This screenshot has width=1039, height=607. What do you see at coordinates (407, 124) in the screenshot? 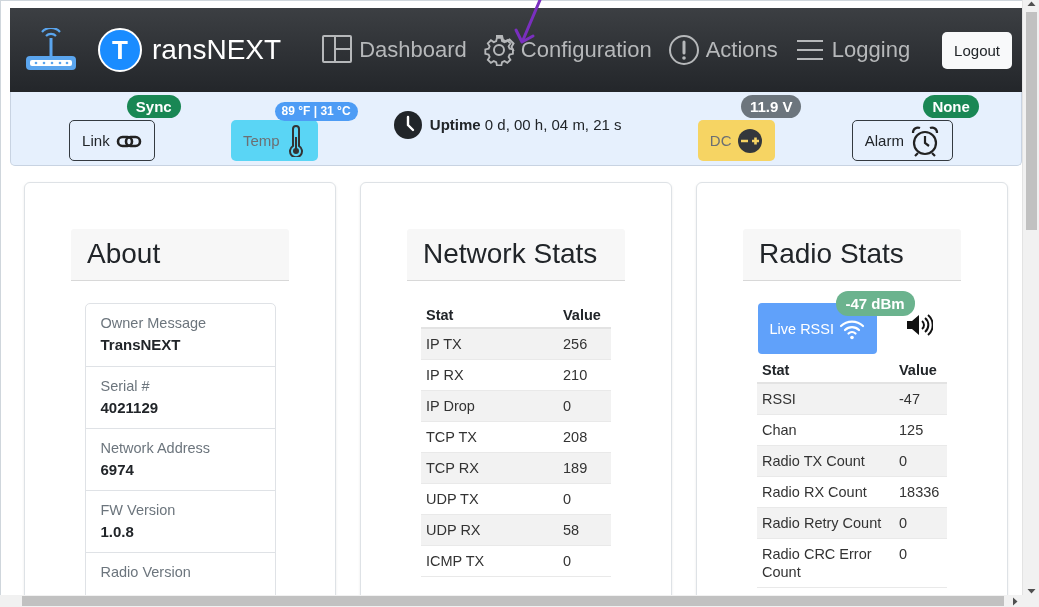
I see `clock-icon` at bounding box center [407, 124].